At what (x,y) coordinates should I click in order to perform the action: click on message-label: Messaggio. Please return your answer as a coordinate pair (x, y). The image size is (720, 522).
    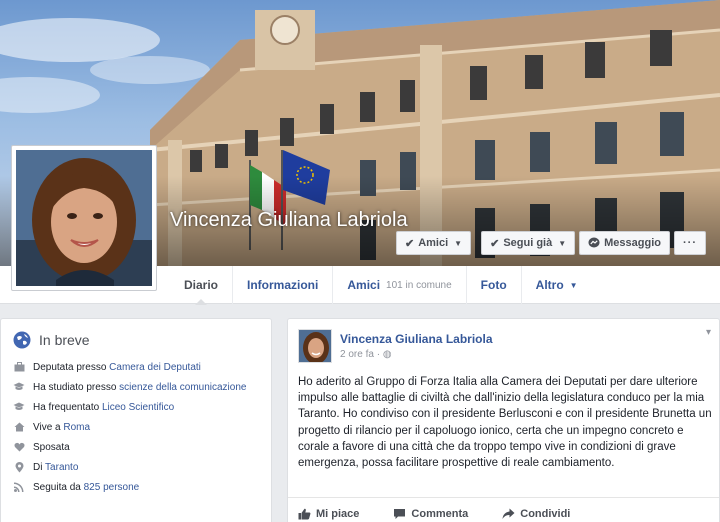
    Looking at the image, I should click on (632, 243).